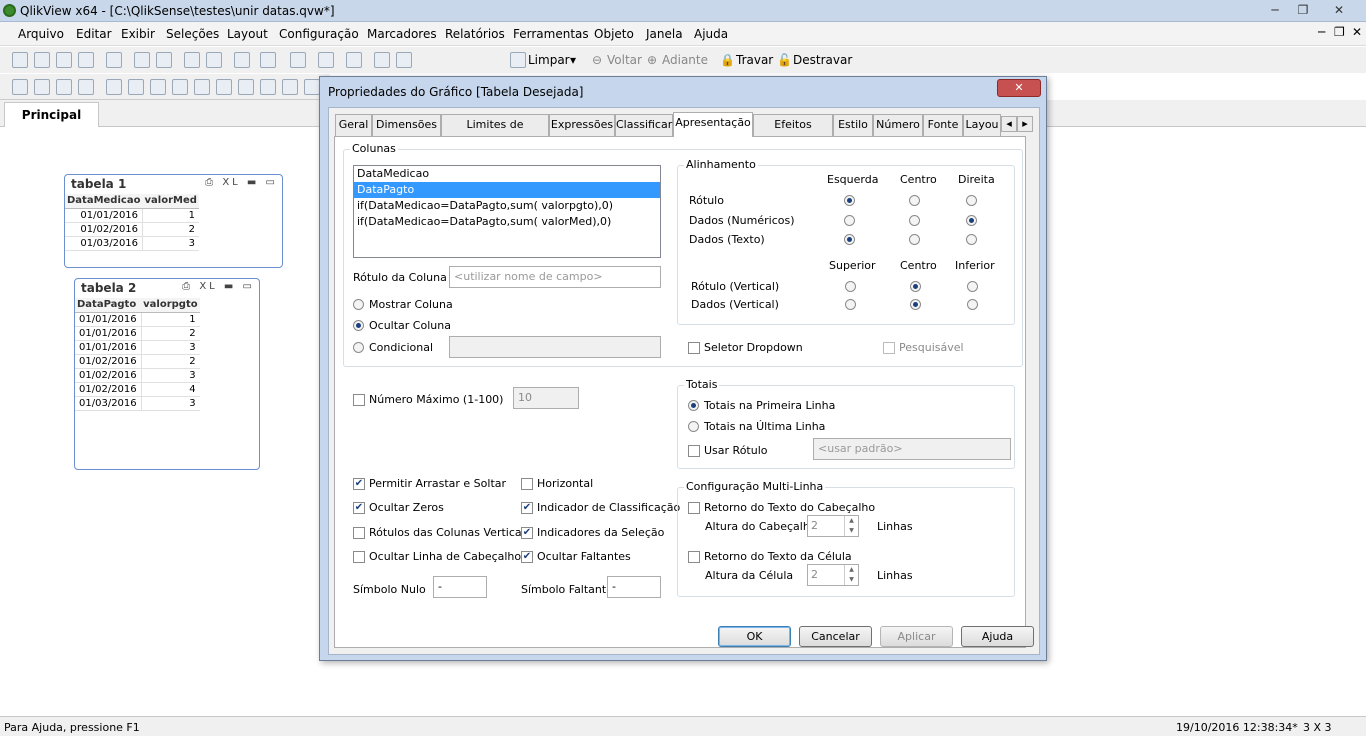  What do you see at coordinates (713, 124) in the screenshot?
I see `tab-apresentacao: Apresentação` at bounding box center [713, 124].